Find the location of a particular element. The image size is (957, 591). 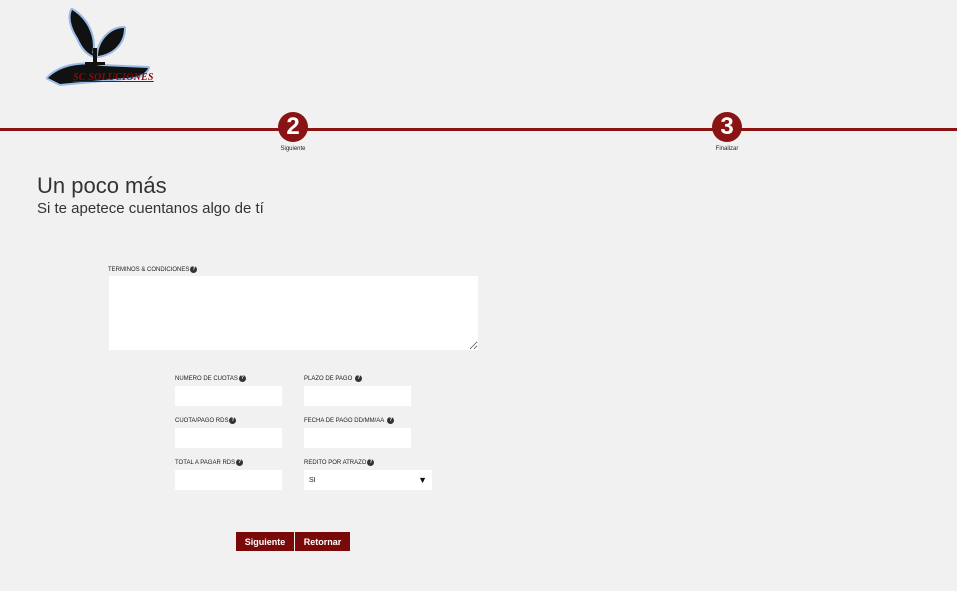

step-3-indicator: 3 is located at coordinates (727, 127).